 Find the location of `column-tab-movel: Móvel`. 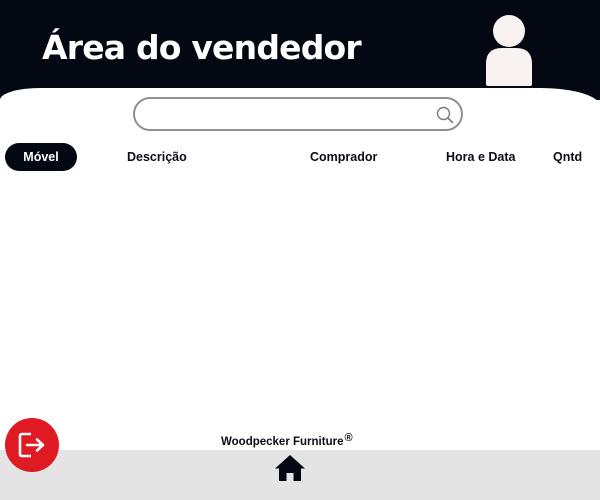

column-tab-movel: Móvel is located at coordinates (41, 157).